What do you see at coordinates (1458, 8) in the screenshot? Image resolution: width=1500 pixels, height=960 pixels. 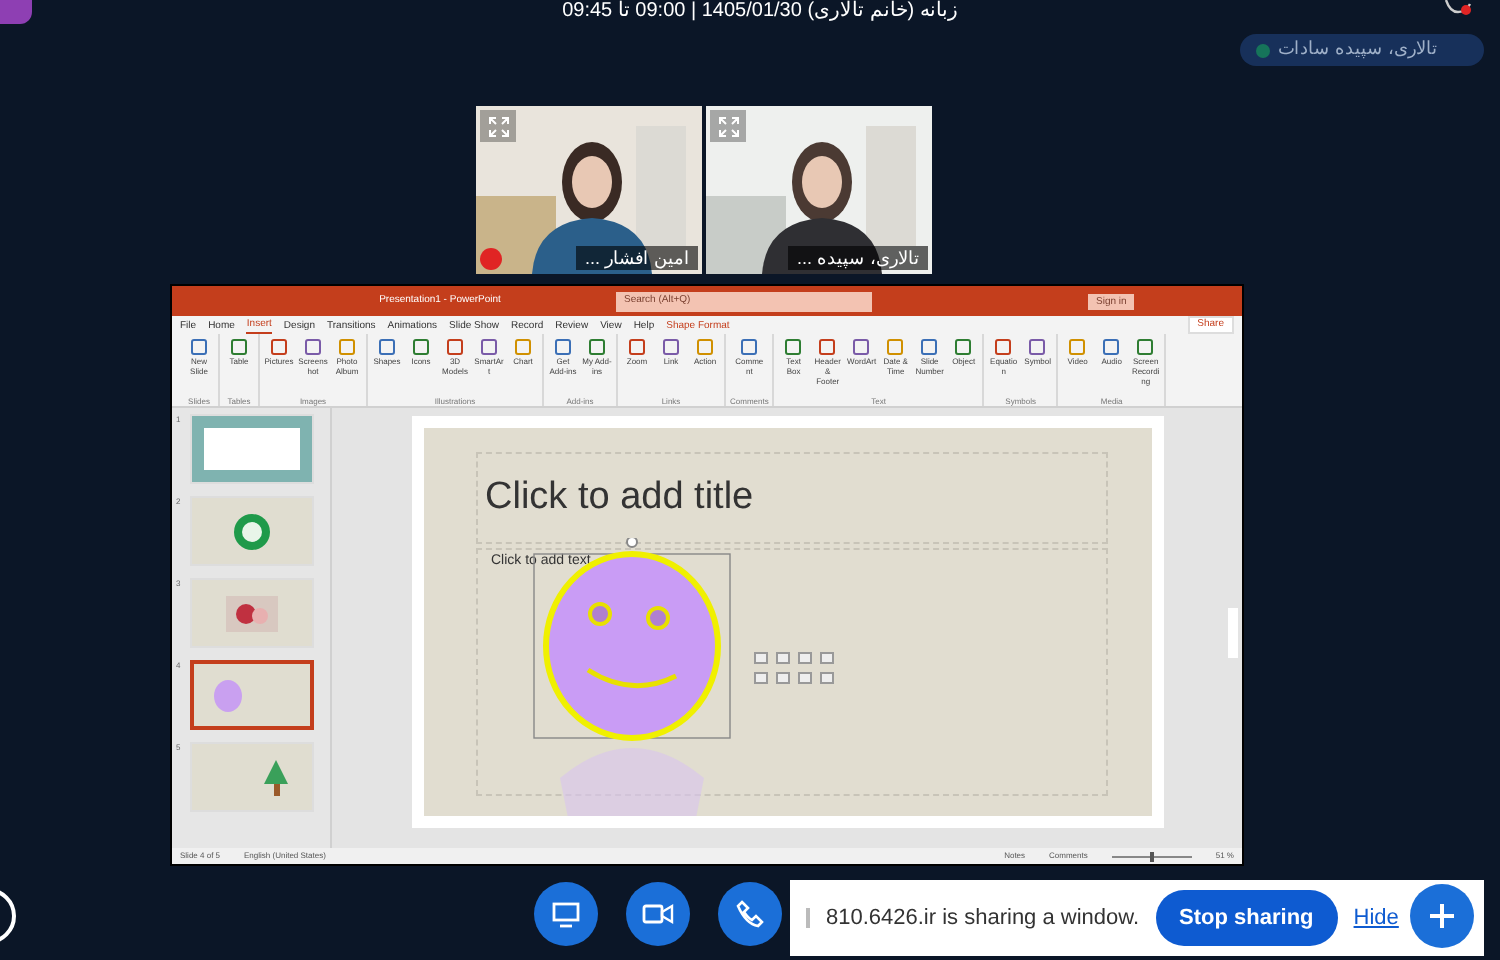 I see `notification-icon` at bounding box center [1458, 8].